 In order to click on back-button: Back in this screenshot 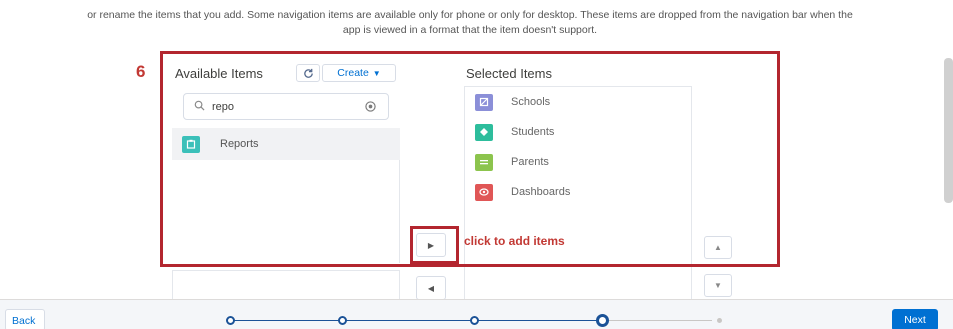, I will do `click(25, 319)`.